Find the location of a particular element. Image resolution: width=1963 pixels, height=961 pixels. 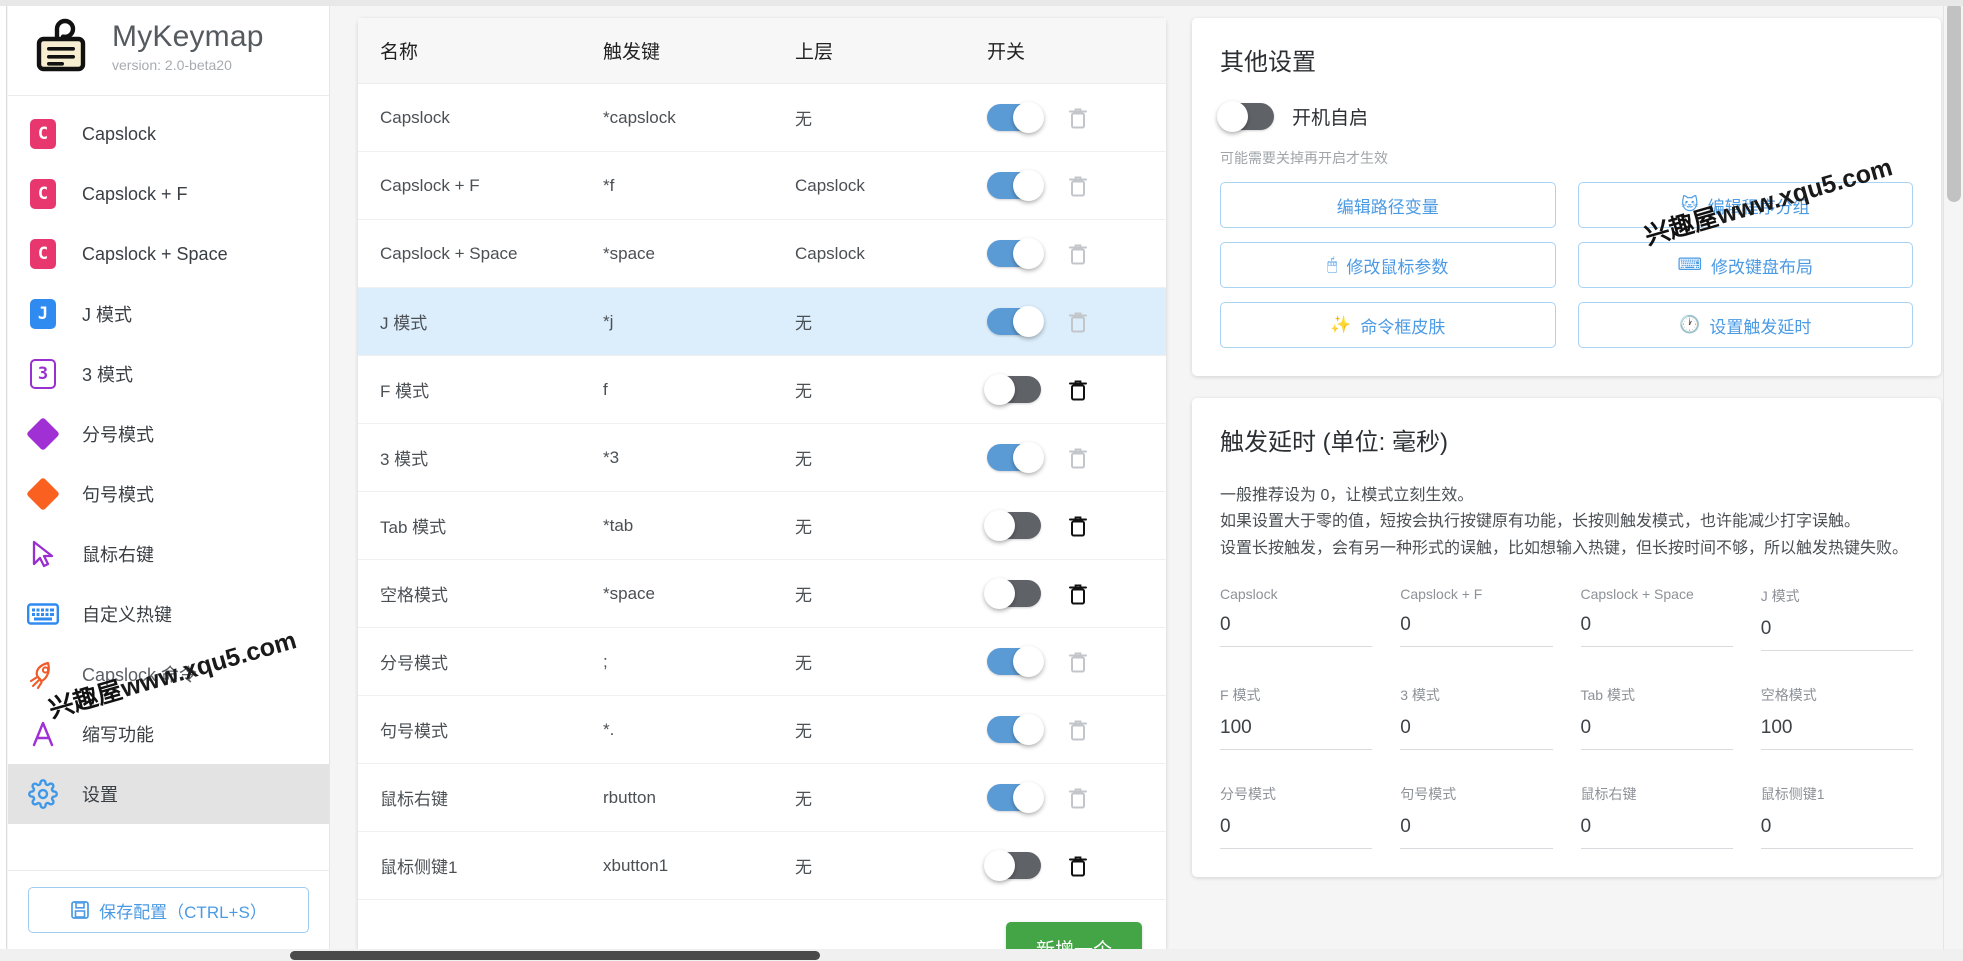

table-row: 鼠标右键 rbutton 无 is located at coordinates (762, 797).